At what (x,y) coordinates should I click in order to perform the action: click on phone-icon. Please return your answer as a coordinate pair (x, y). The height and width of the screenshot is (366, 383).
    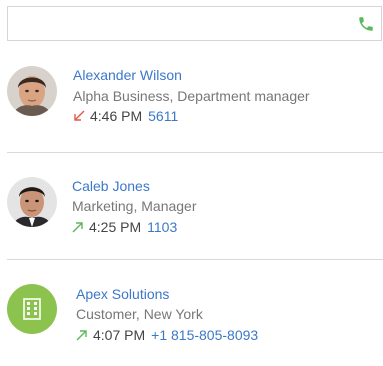
    Looking at the image, I should click on (366, 24).